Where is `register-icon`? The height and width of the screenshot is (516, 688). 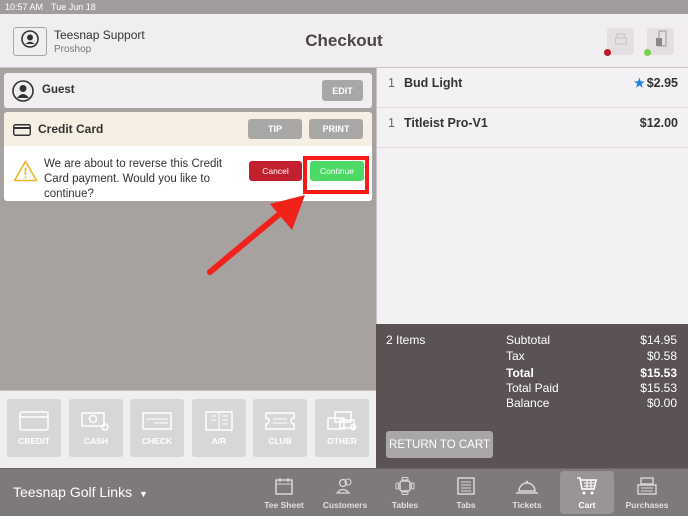 register-icon is located at coordinates (647, 488).